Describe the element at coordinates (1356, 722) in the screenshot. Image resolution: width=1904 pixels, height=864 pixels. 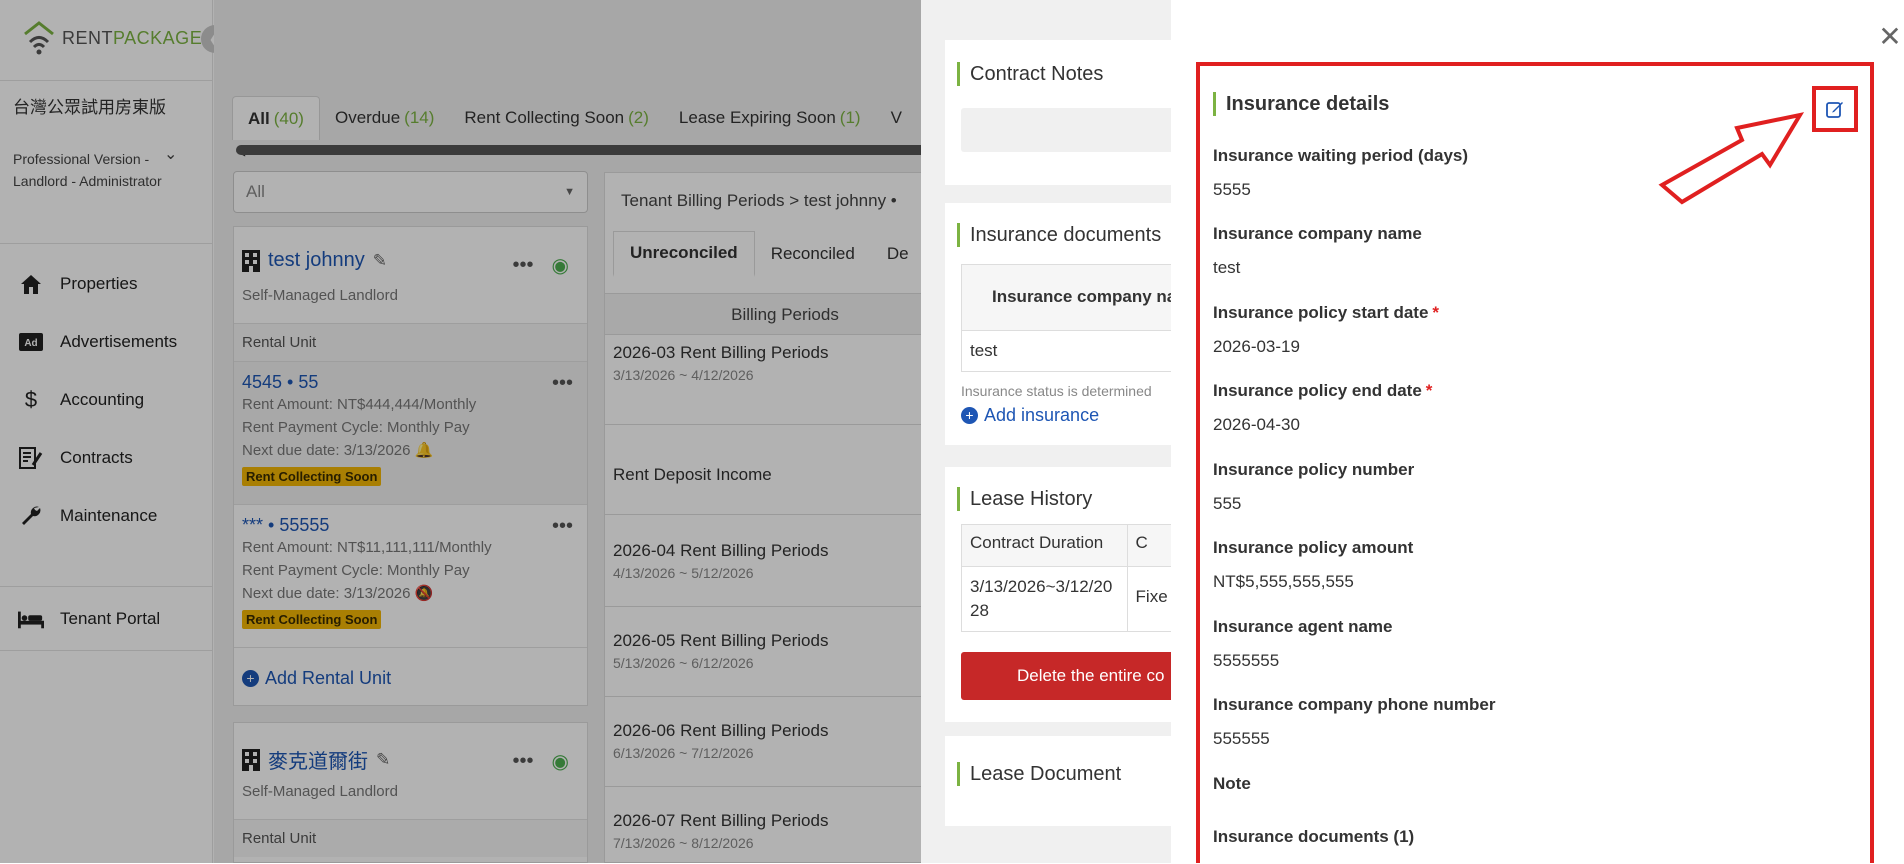
I see `field-company-phone: Insurance company phone number 555555` at that location.